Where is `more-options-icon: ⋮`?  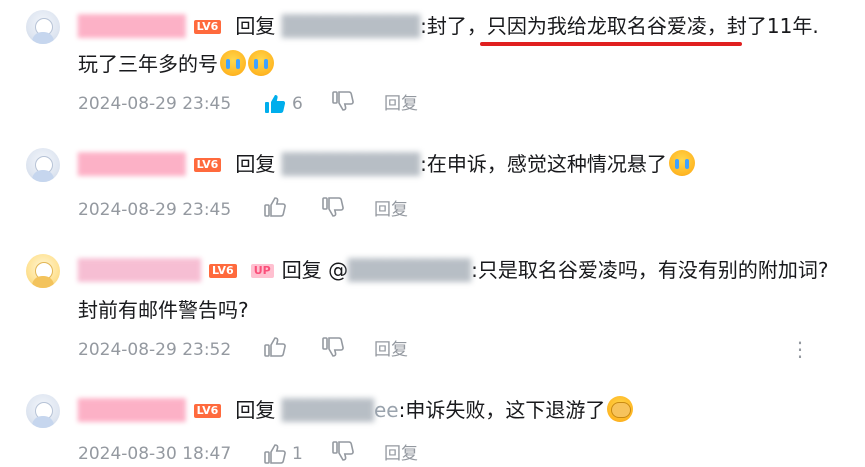 more-options-icon: ⋮ is located at coordinates (800, 349).